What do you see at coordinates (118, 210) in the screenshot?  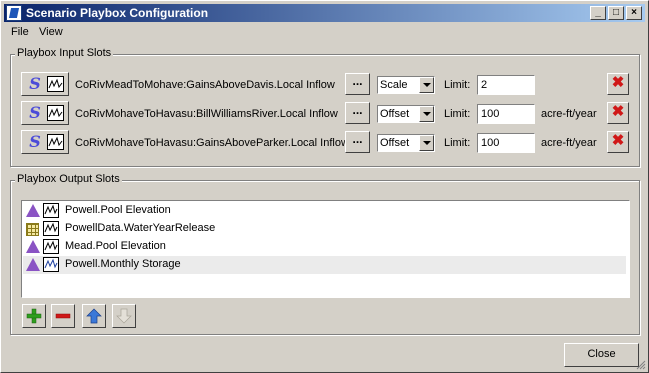 I see `output-slot-name: Powell.Pool Elevation` at bounding box center [118, 210].